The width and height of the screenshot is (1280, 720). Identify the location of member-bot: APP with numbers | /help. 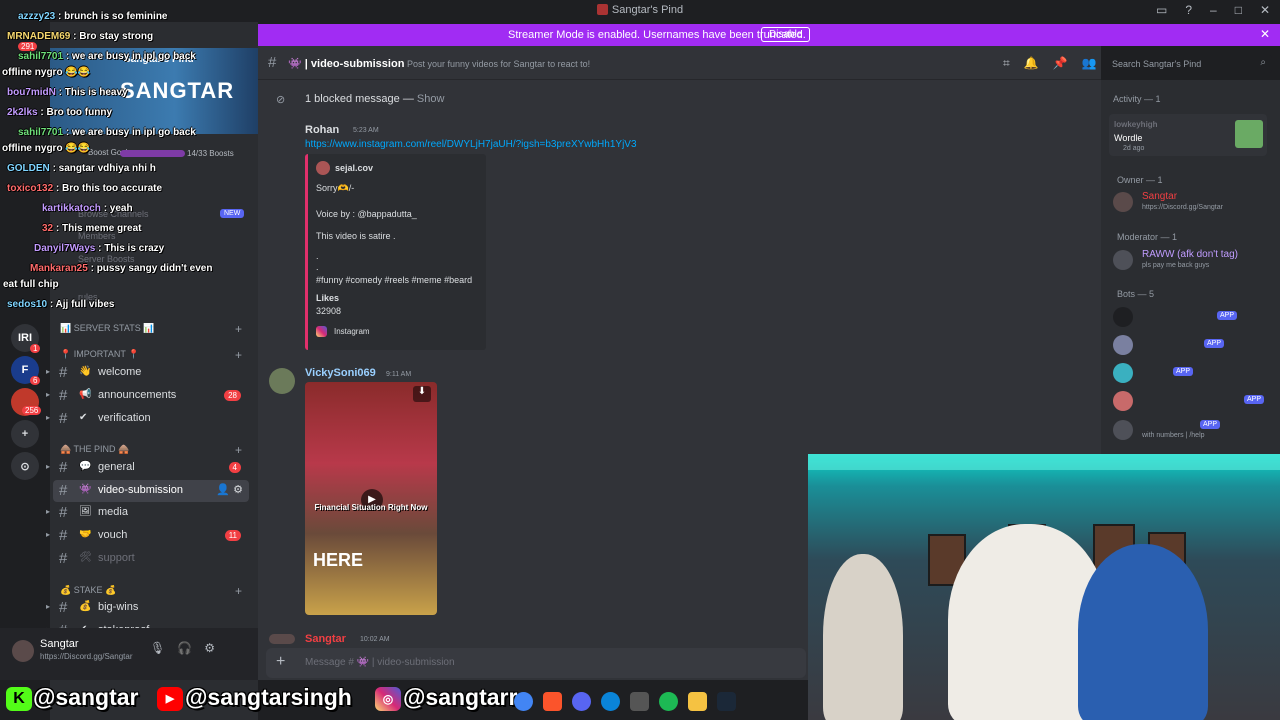
(1193, 430).